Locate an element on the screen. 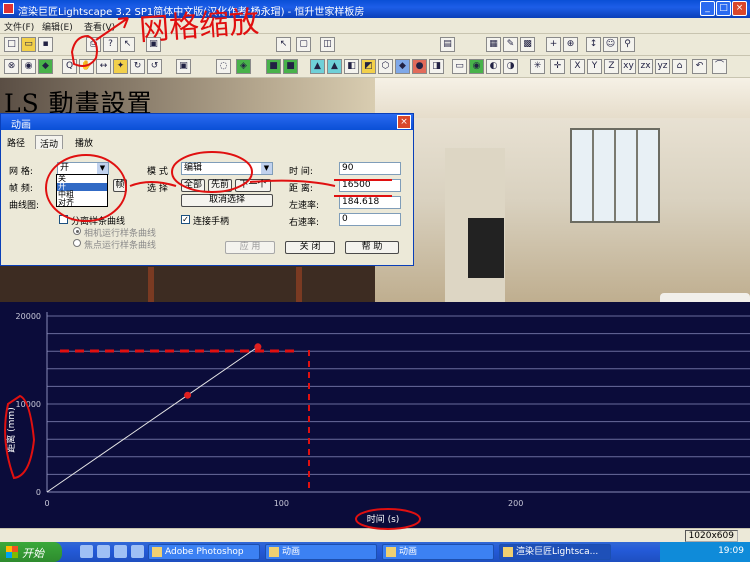 This screenshot has height=562, width=750. tool-icon: ⬡ is located at coordinates (385, 66).